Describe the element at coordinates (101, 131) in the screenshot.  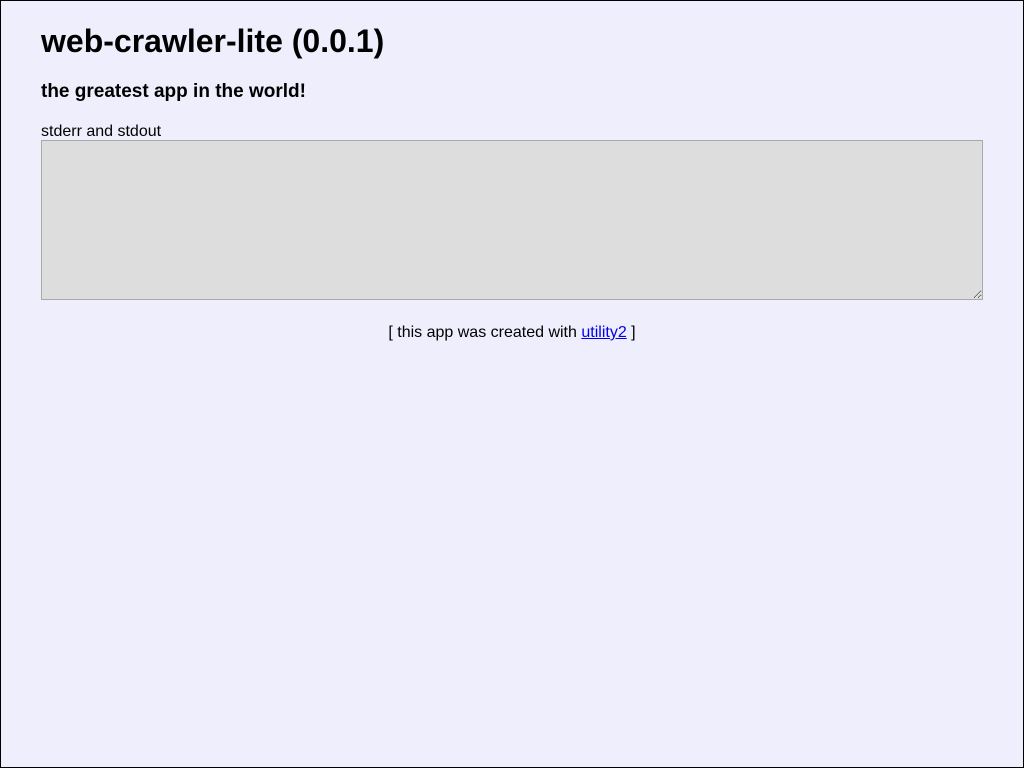
I see `output-label: stderr and stdout` at that location.